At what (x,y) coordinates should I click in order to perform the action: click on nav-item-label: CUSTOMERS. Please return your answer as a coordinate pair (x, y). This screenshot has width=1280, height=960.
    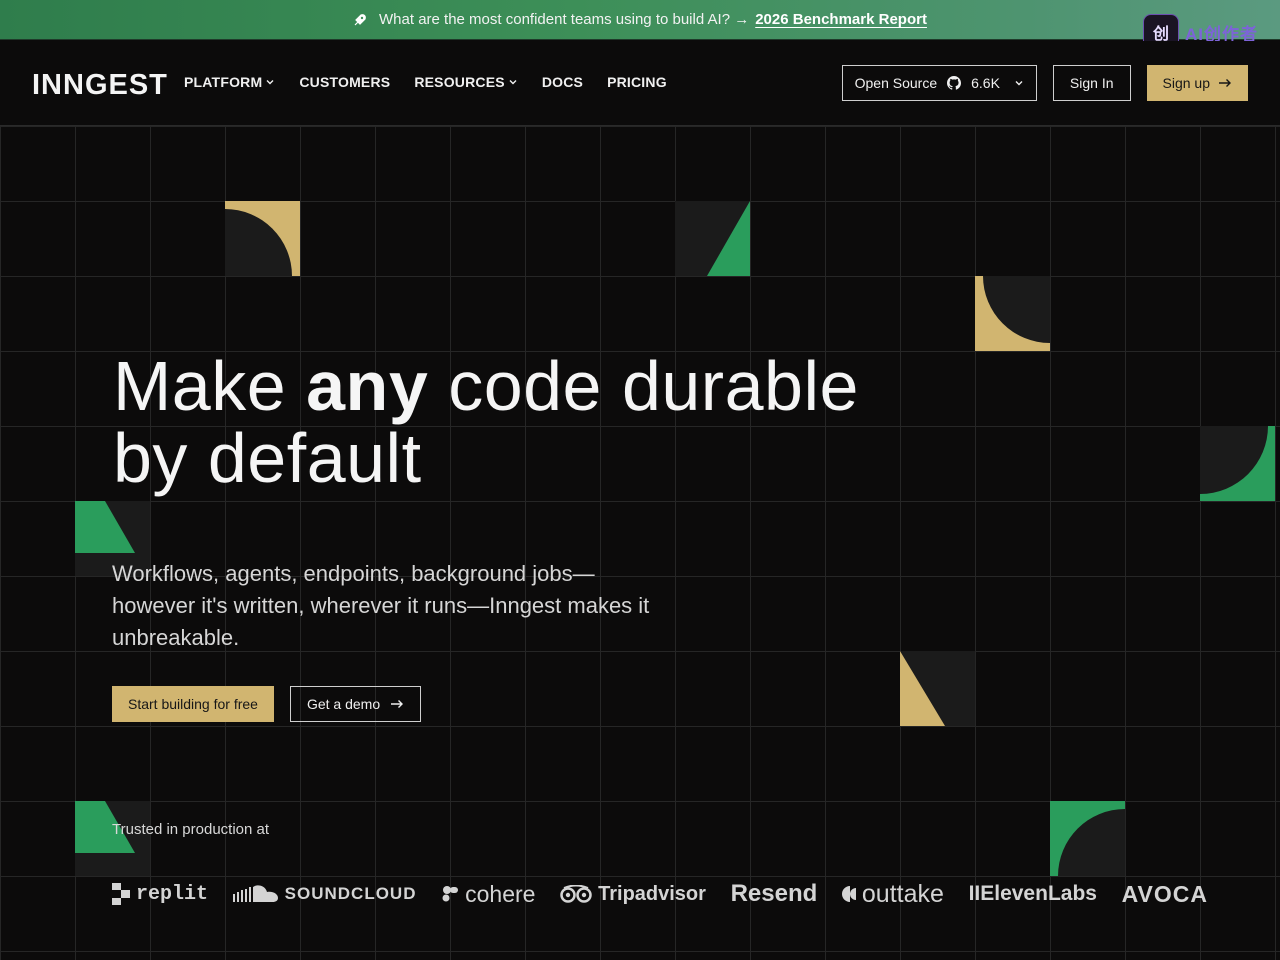
    Looking at the image, I should click on (345, 82).